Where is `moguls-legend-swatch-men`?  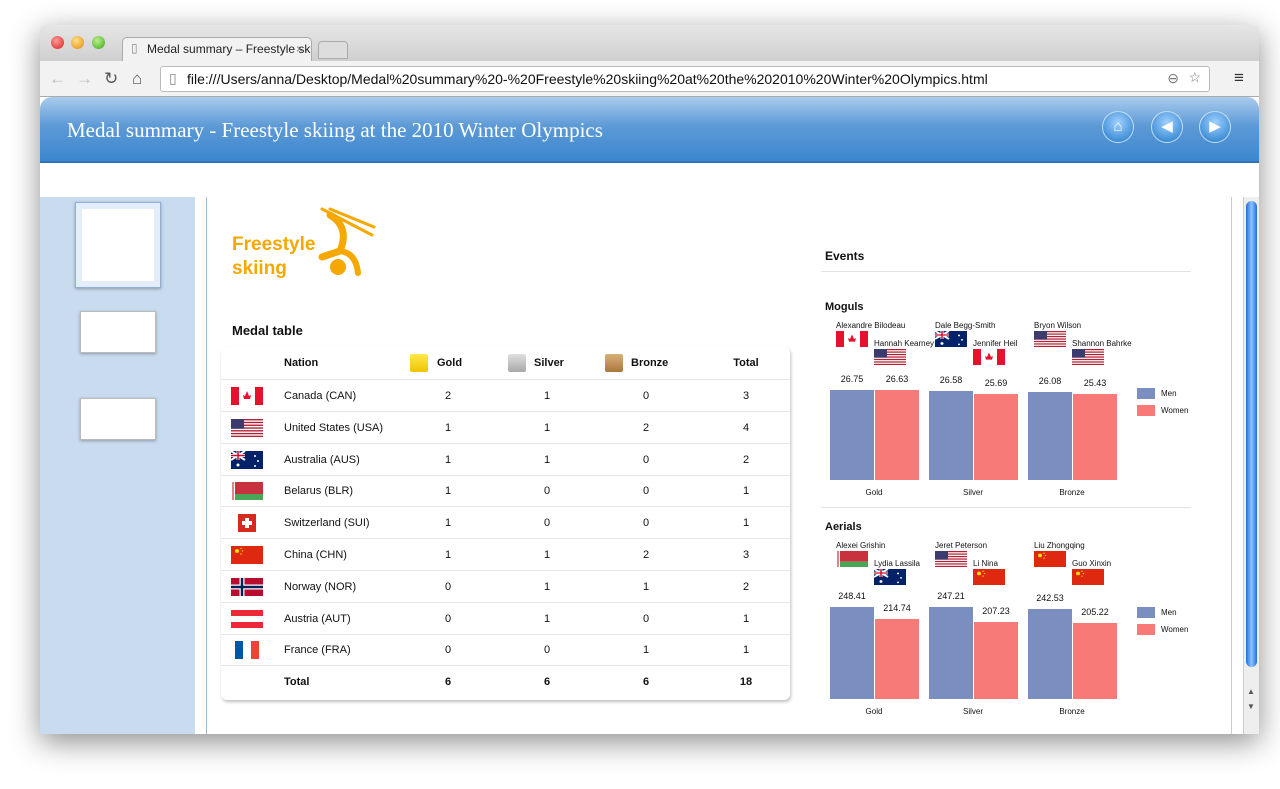
moguls-legend-swatch-men is located at coordinates (1146, 393).